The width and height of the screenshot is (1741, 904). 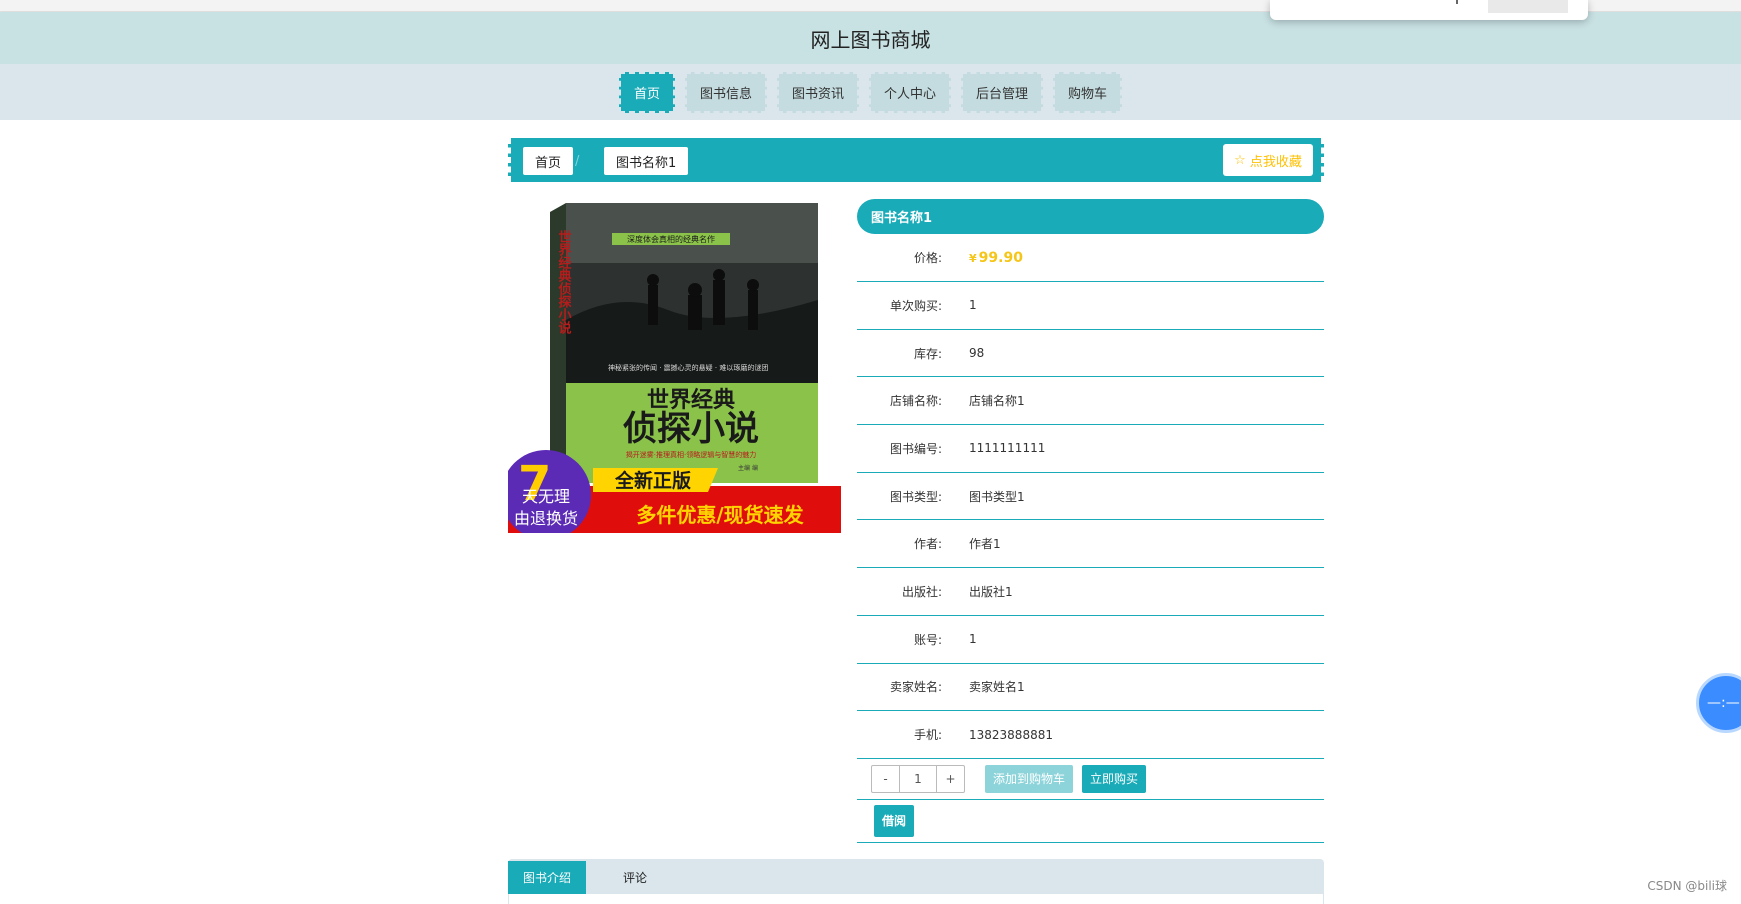 What do you see at coordinates (927, 353) in the screenshot?
I see `info-label: 库存:` at bounding box center [927, 353].